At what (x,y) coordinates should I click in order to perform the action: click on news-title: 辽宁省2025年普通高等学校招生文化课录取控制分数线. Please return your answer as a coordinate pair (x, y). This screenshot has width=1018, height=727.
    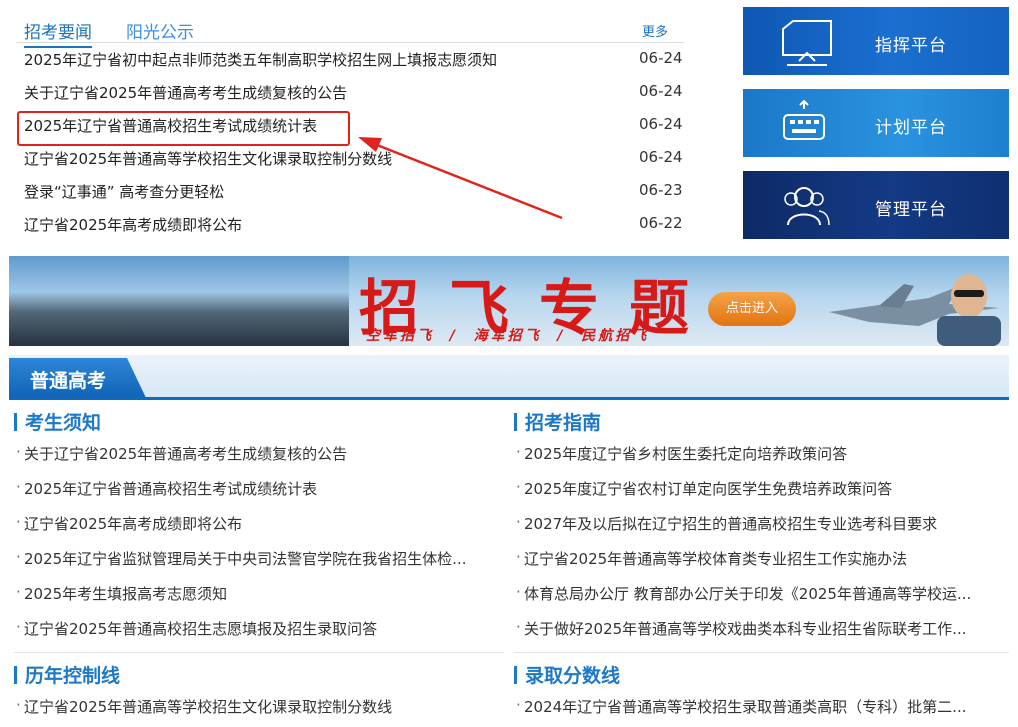
    Looking at the image, I should click on (309, 158).